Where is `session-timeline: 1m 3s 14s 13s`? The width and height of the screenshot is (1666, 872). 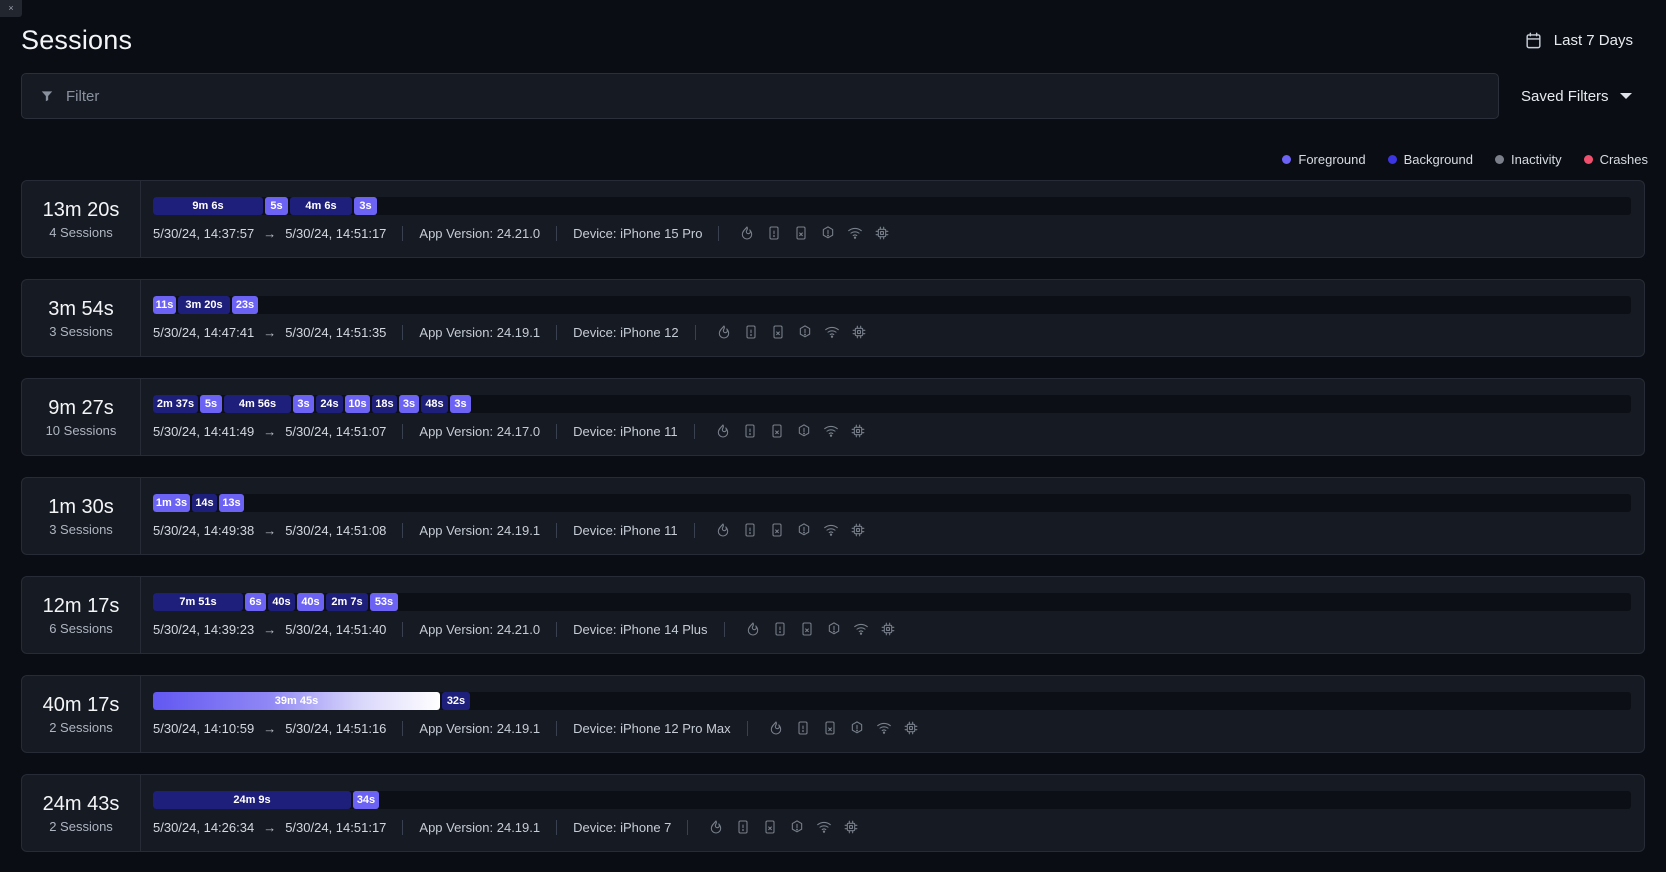 session-timeline: 1m 3s 14s 13s is located at coordinates (892, 503).